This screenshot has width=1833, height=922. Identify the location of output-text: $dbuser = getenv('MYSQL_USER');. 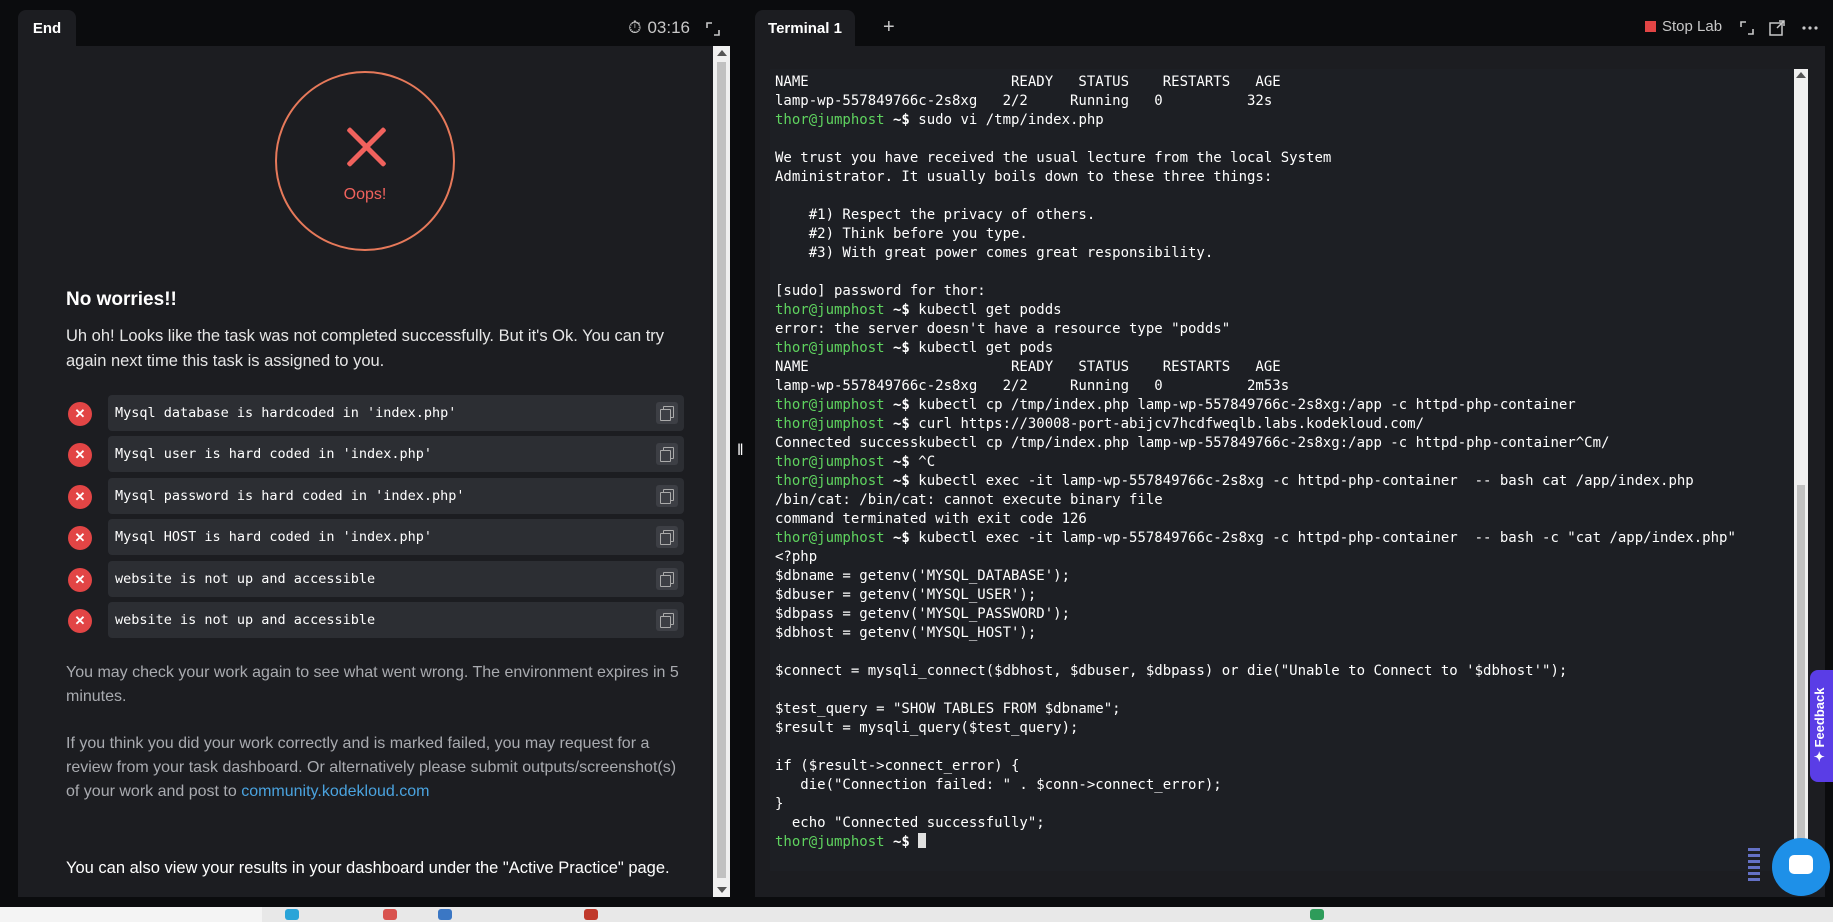
(906, 595).